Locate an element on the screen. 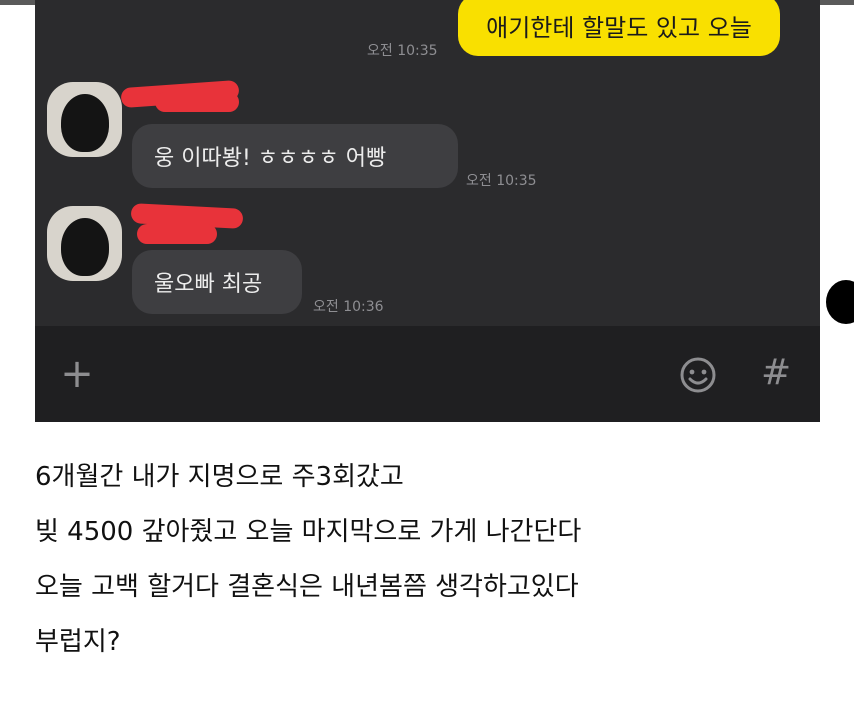 Image resolution: width=854 pixels, height=713 pixels. message-bubble-outgoing: 애기한테 할말도 있고 오늘 is located at coordinates (619, 28).